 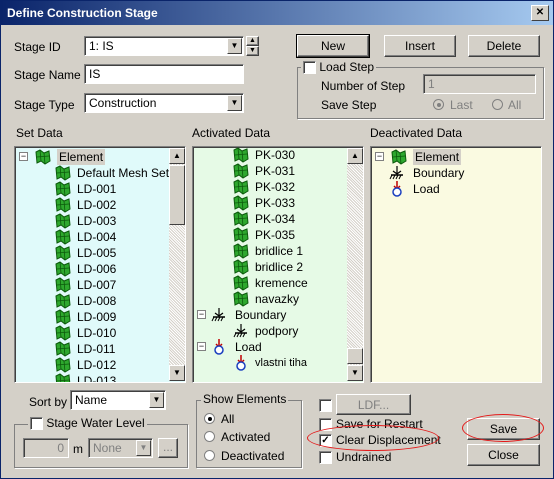 I want to click on ldf-checkbox, so click(x=325, y=405).